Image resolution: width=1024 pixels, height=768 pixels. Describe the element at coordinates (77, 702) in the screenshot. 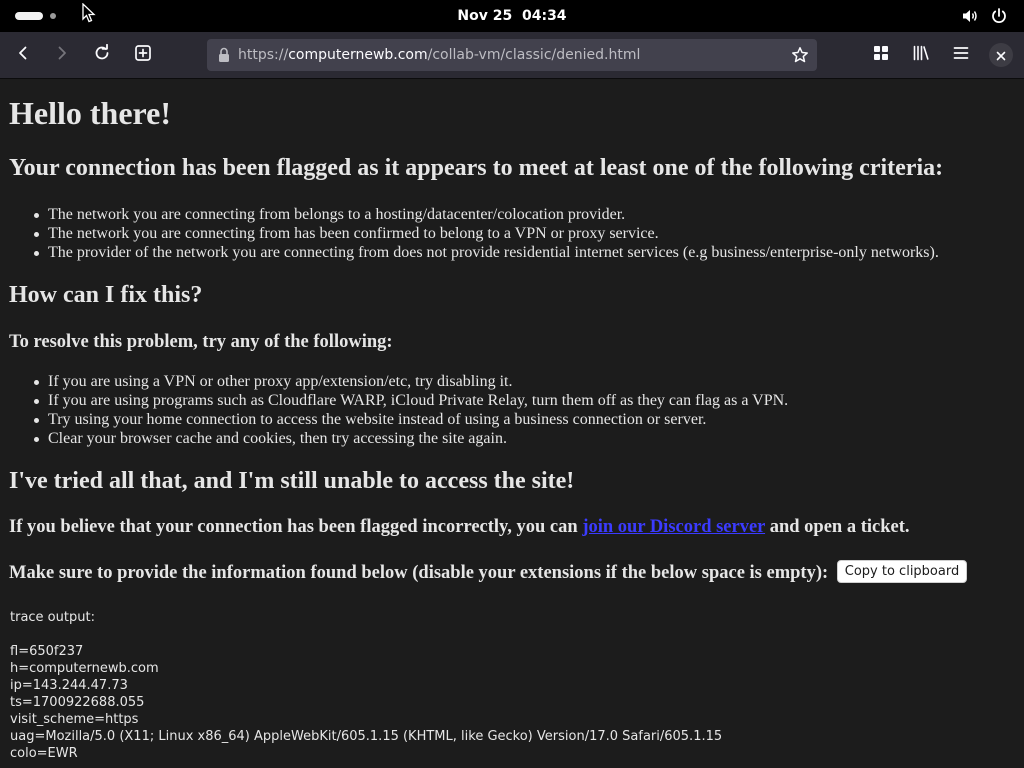

I see `trace-line: ts=1700922688.055` at that location.